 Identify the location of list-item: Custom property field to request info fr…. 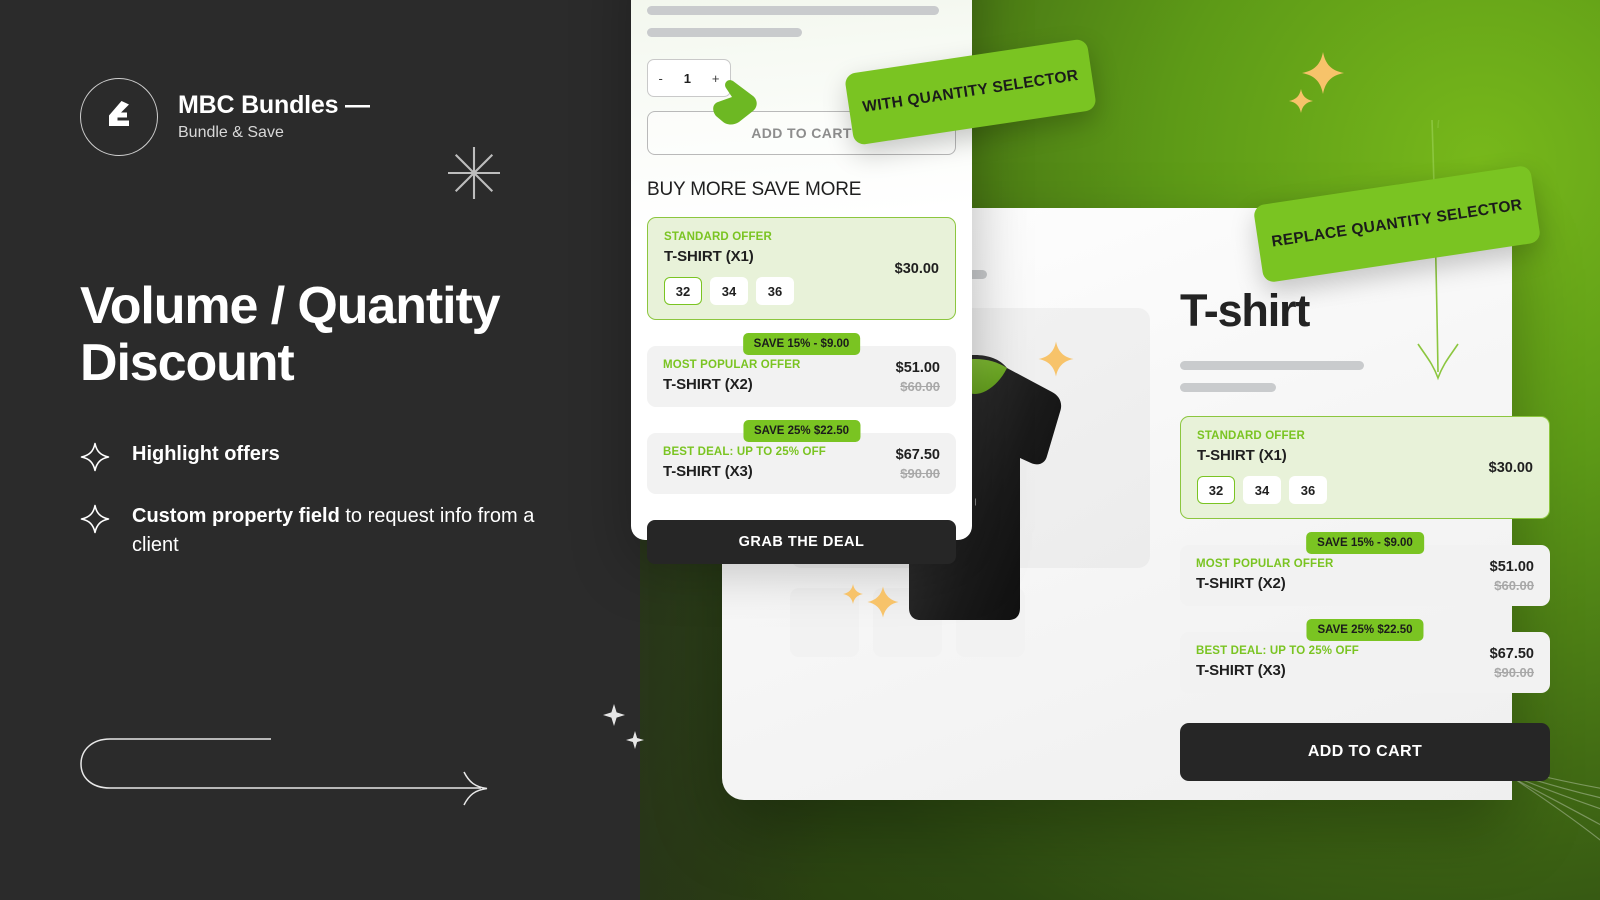
(330, 531).